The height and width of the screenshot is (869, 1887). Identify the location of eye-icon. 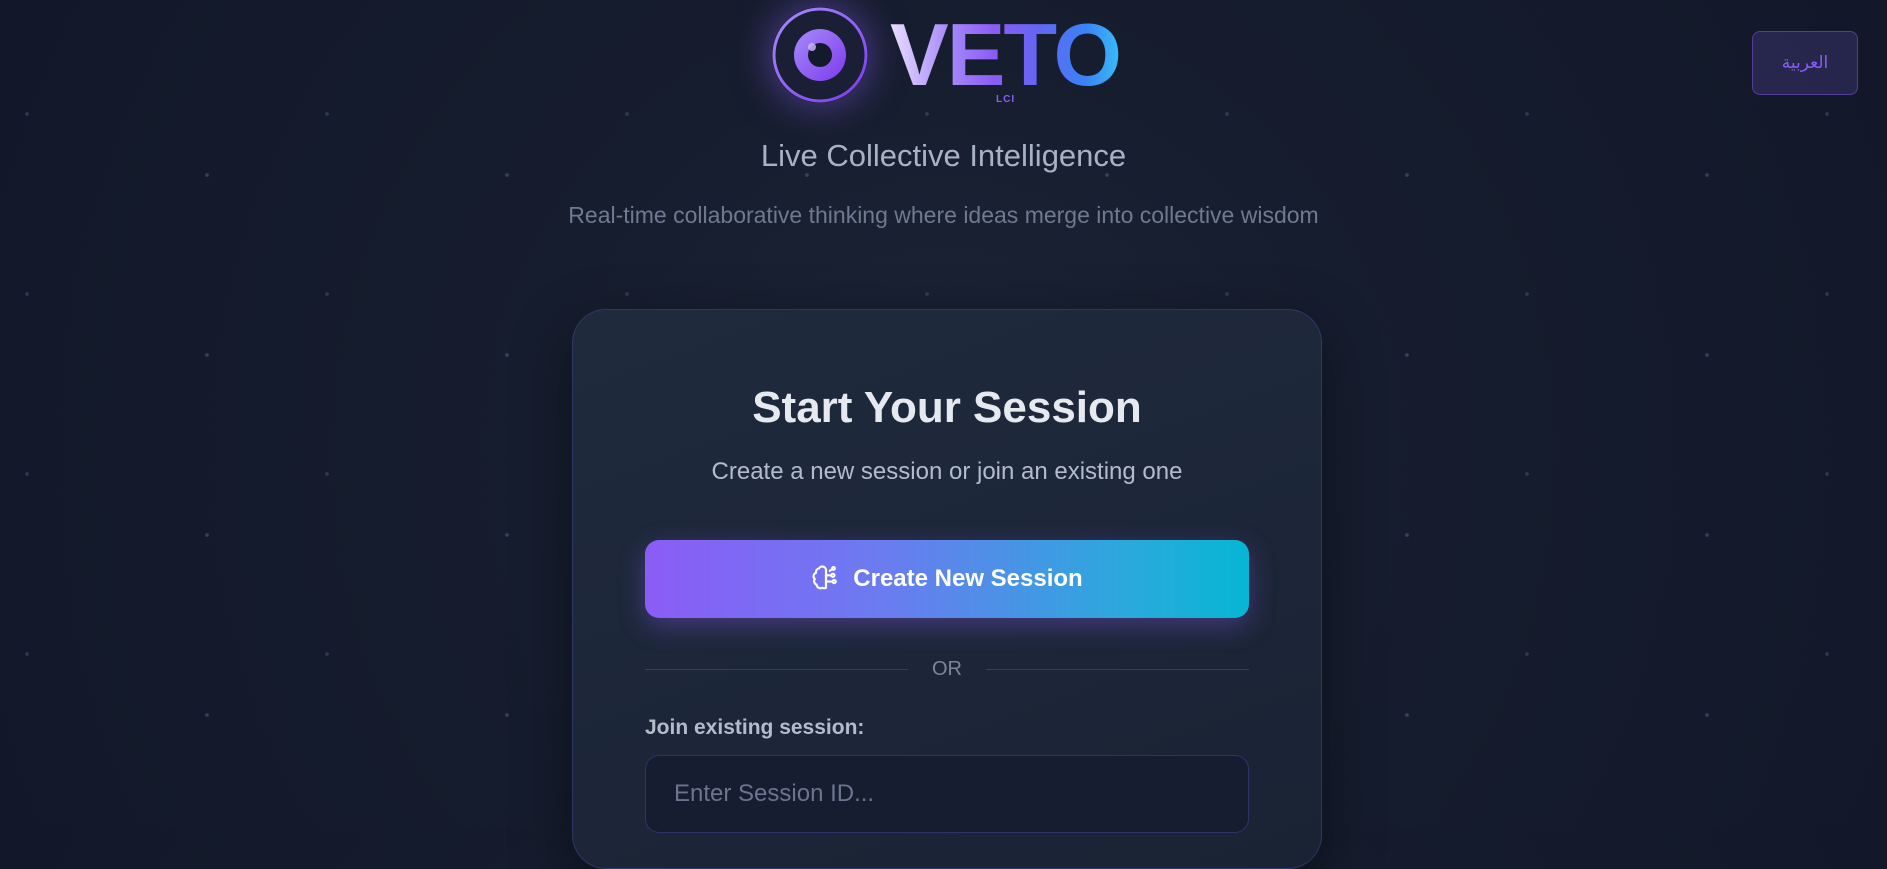
(820, 55).